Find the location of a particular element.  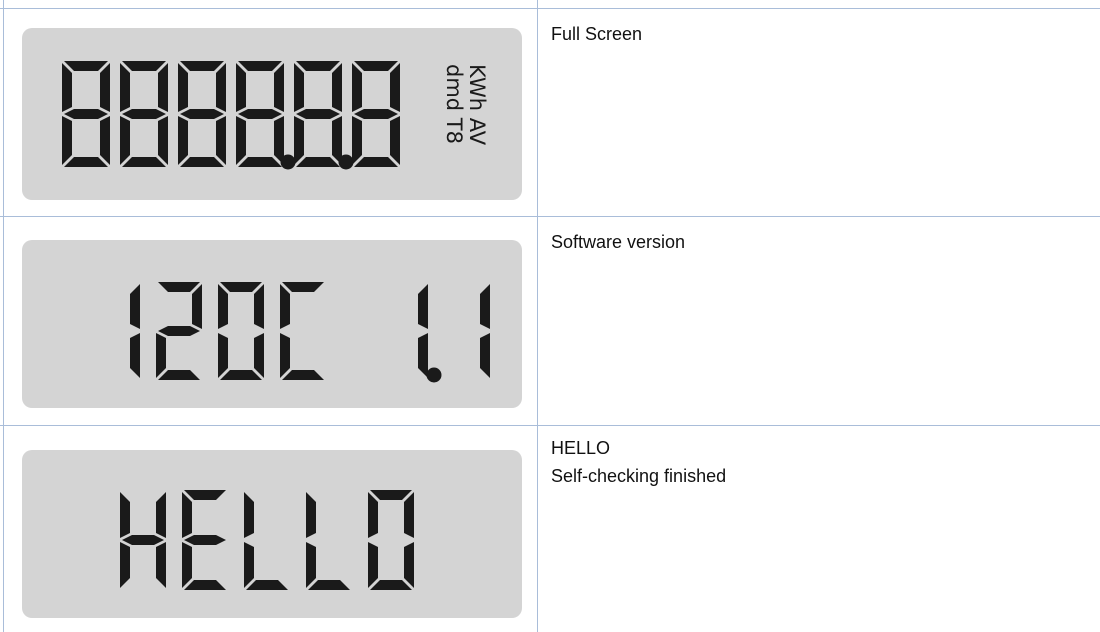

lcd-display: KWh AV dmd T8 is located at coordinates (272, 114).